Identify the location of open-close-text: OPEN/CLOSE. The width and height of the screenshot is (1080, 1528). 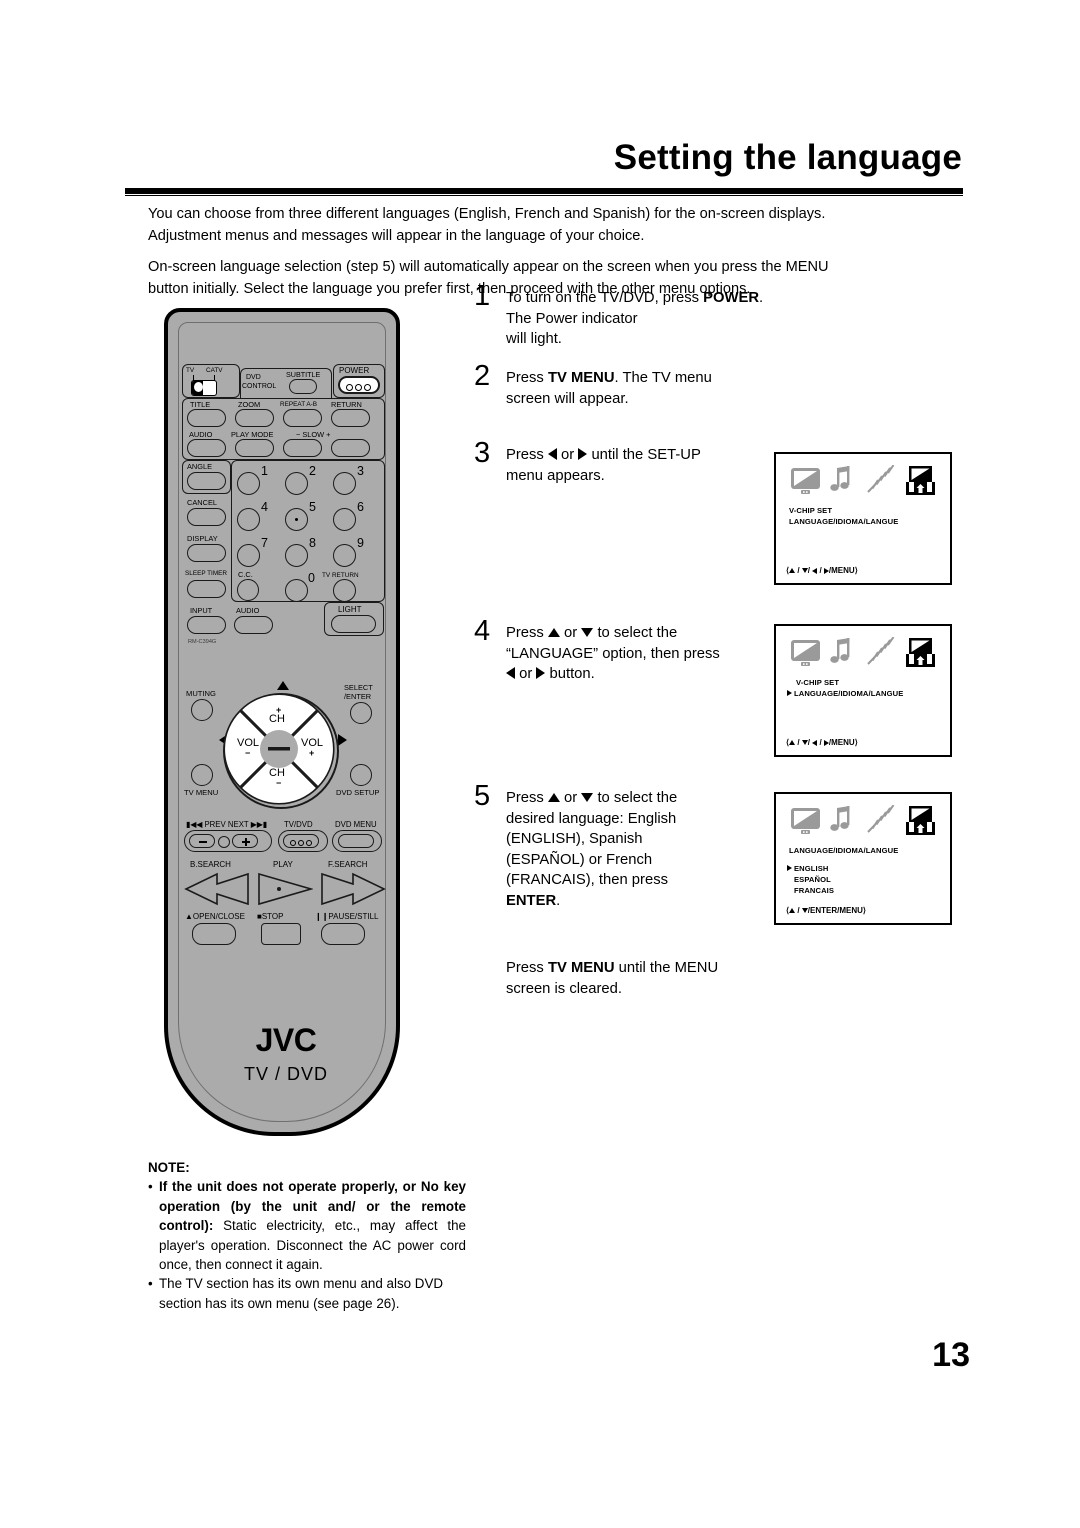
(218, 916).